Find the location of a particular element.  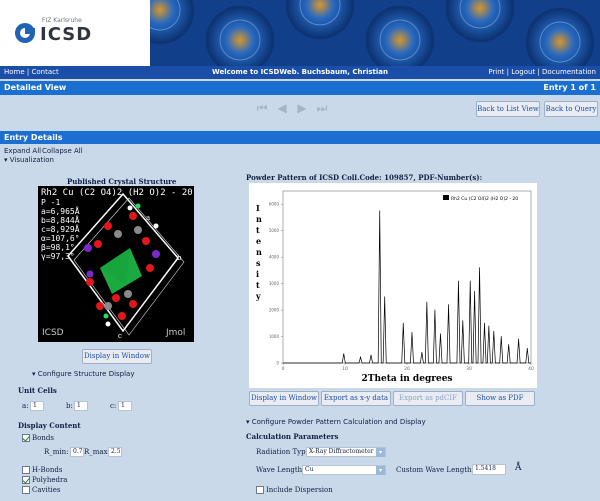

y-axis-label-letter: n is located at coordinates (259, 252).